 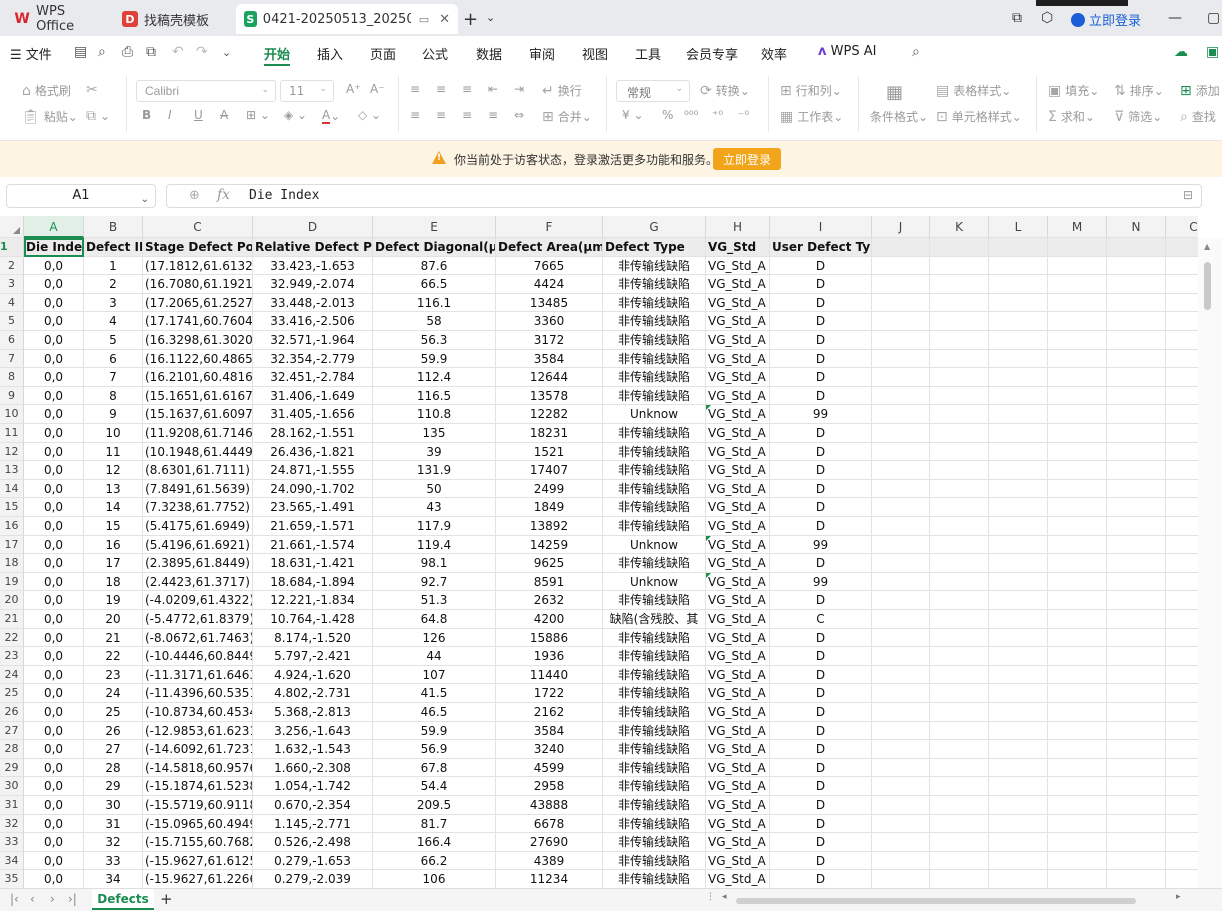 What do you see at coordinates (198, 656) in the screenshot?
I see `table-cell: (-10.4446,60.8449)` at bounding box center [198, 656].